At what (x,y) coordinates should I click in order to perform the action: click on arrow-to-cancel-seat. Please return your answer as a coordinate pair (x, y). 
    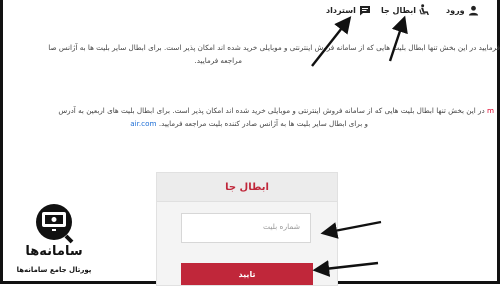
    Looking at the image, I should click on (398, 38).